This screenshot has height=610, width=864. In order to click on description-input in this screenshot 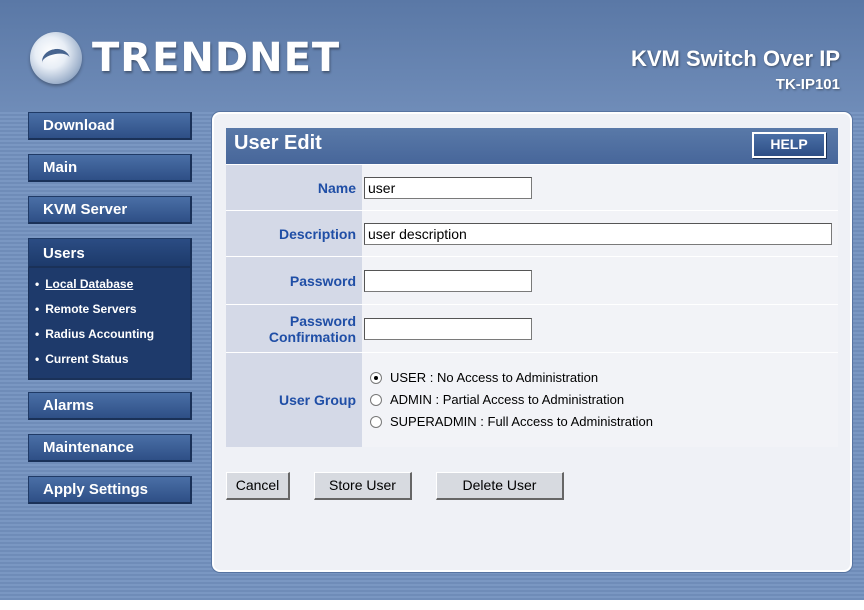, I will do `click(598, 233)`.